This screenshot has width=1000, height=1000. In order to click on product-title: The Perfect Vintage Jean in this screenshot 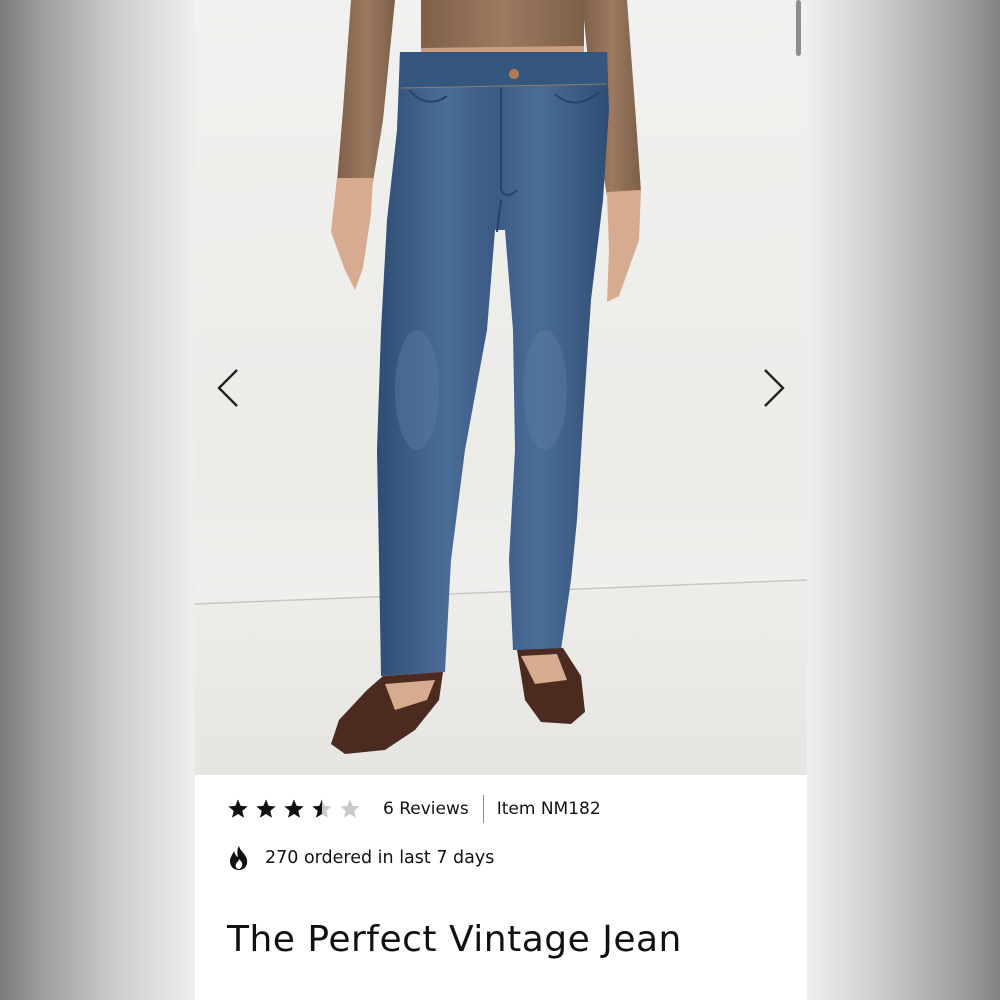, I will do `click(454, 939)`.